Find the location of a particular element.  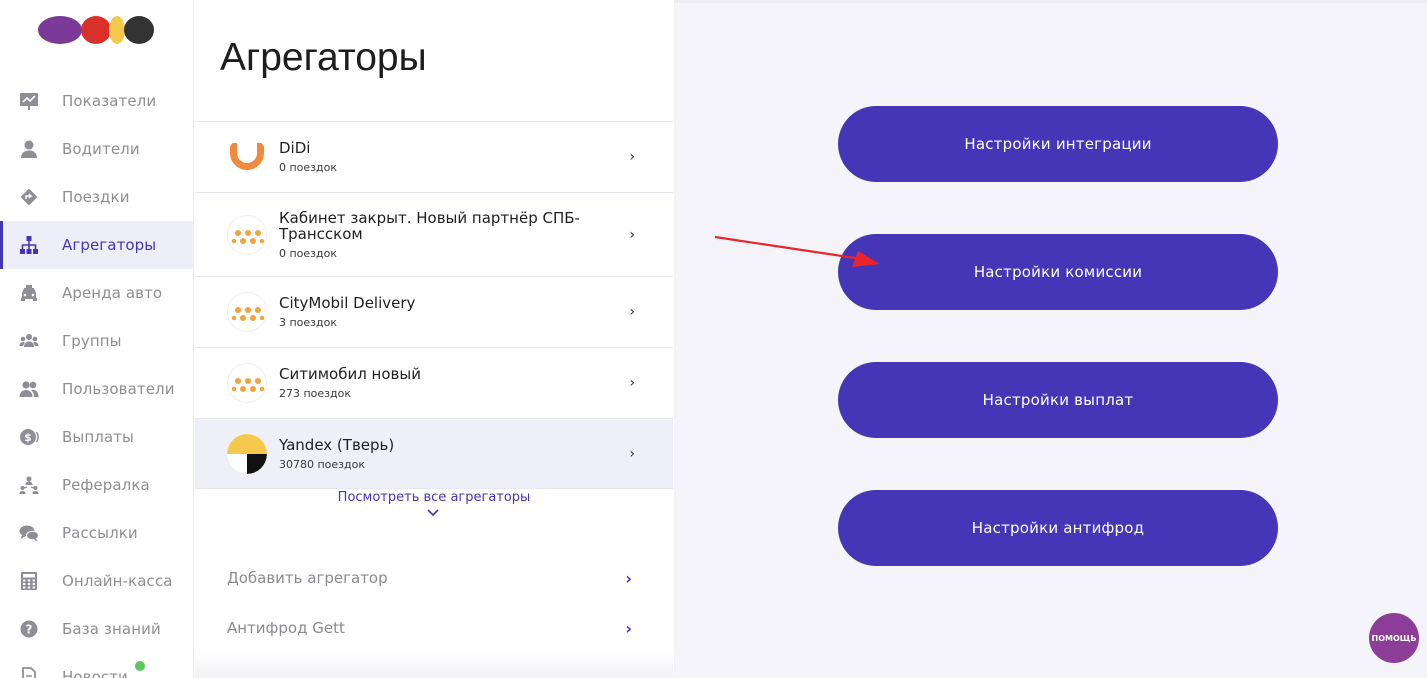

payout-settings-button: Настройки выплат is located at coordinates (1058, 400).